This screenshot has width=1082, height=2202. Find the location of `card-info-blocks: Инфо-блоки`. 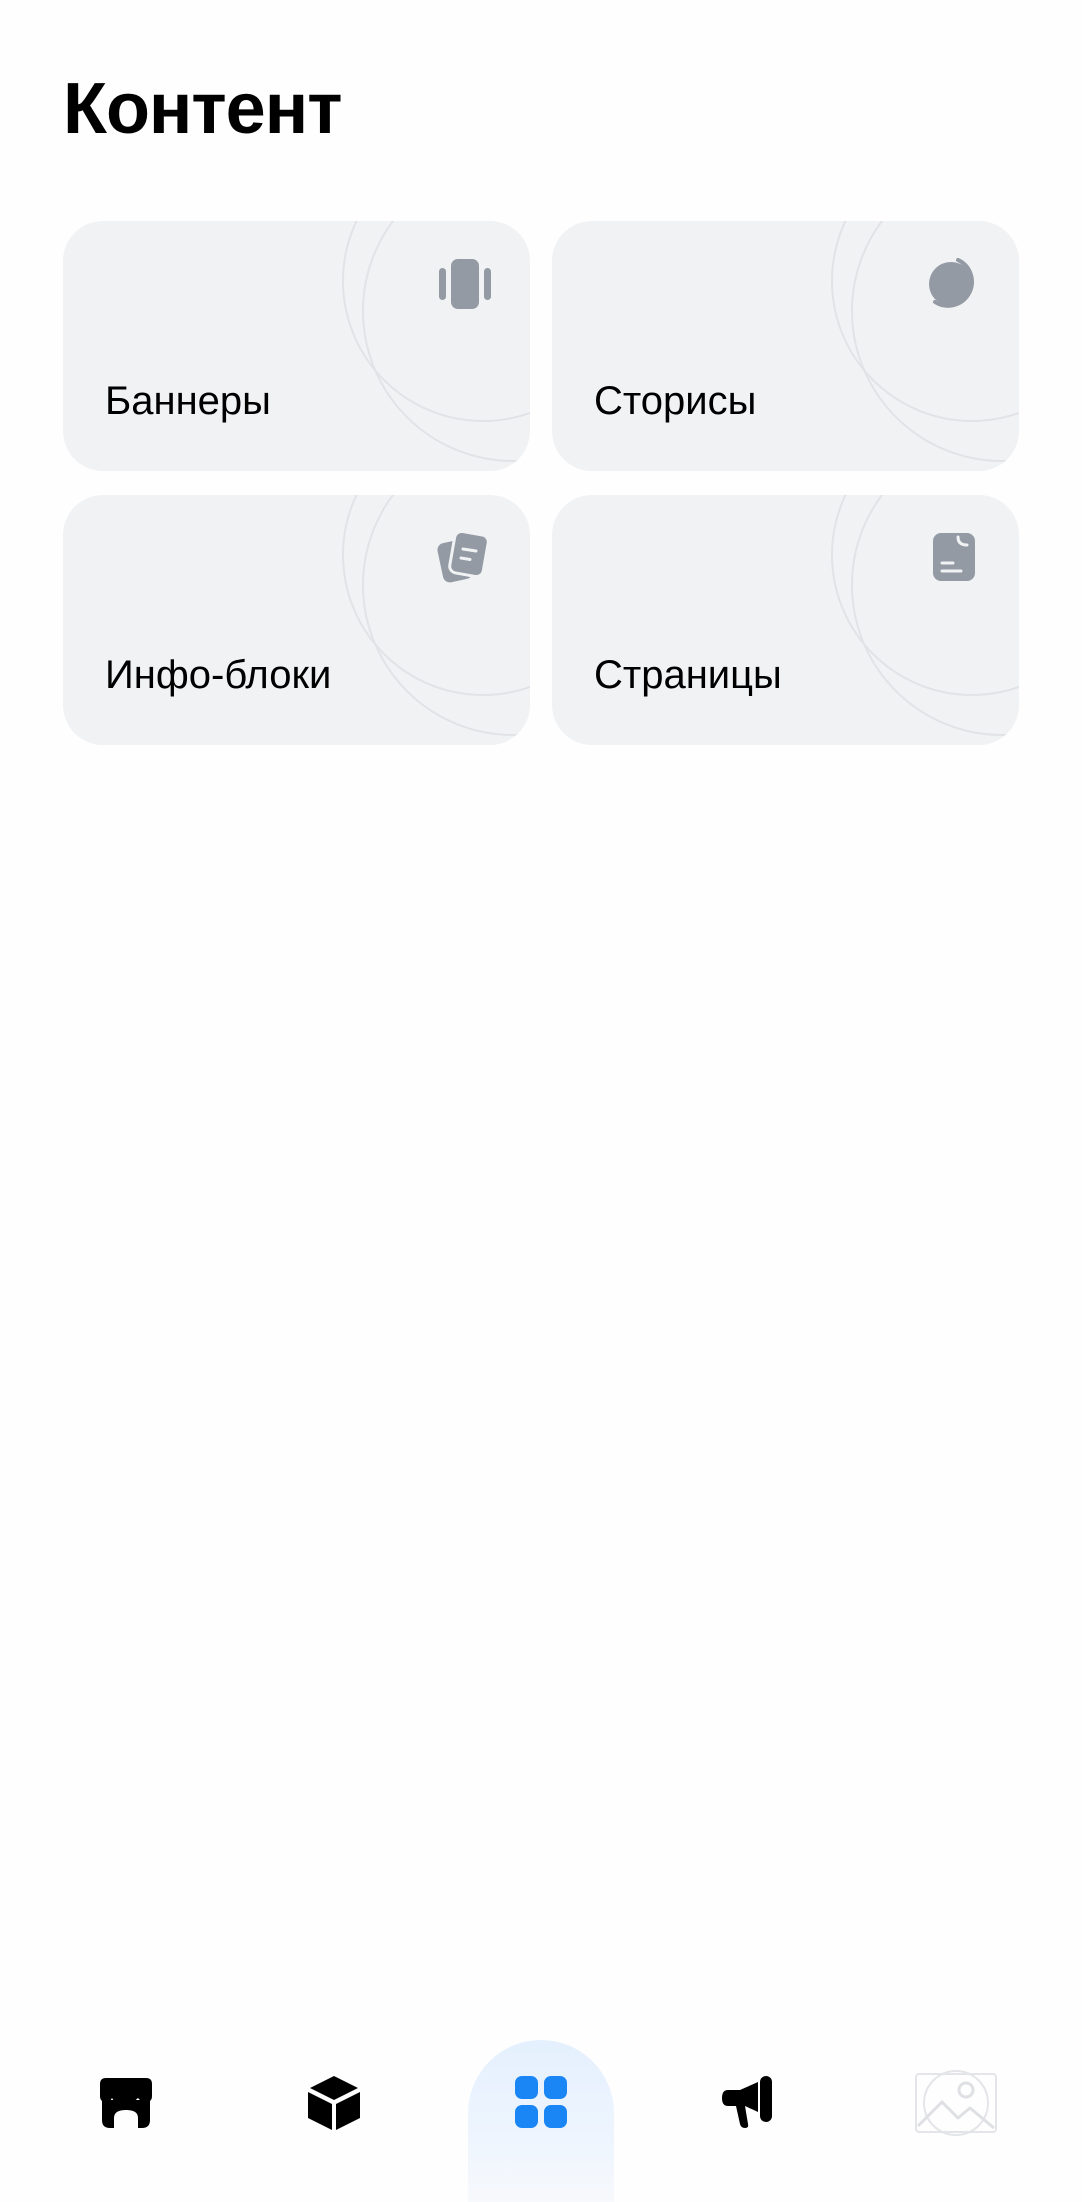

card-info-blocks: Инфо-блоки is located at coordinates (296, 620).